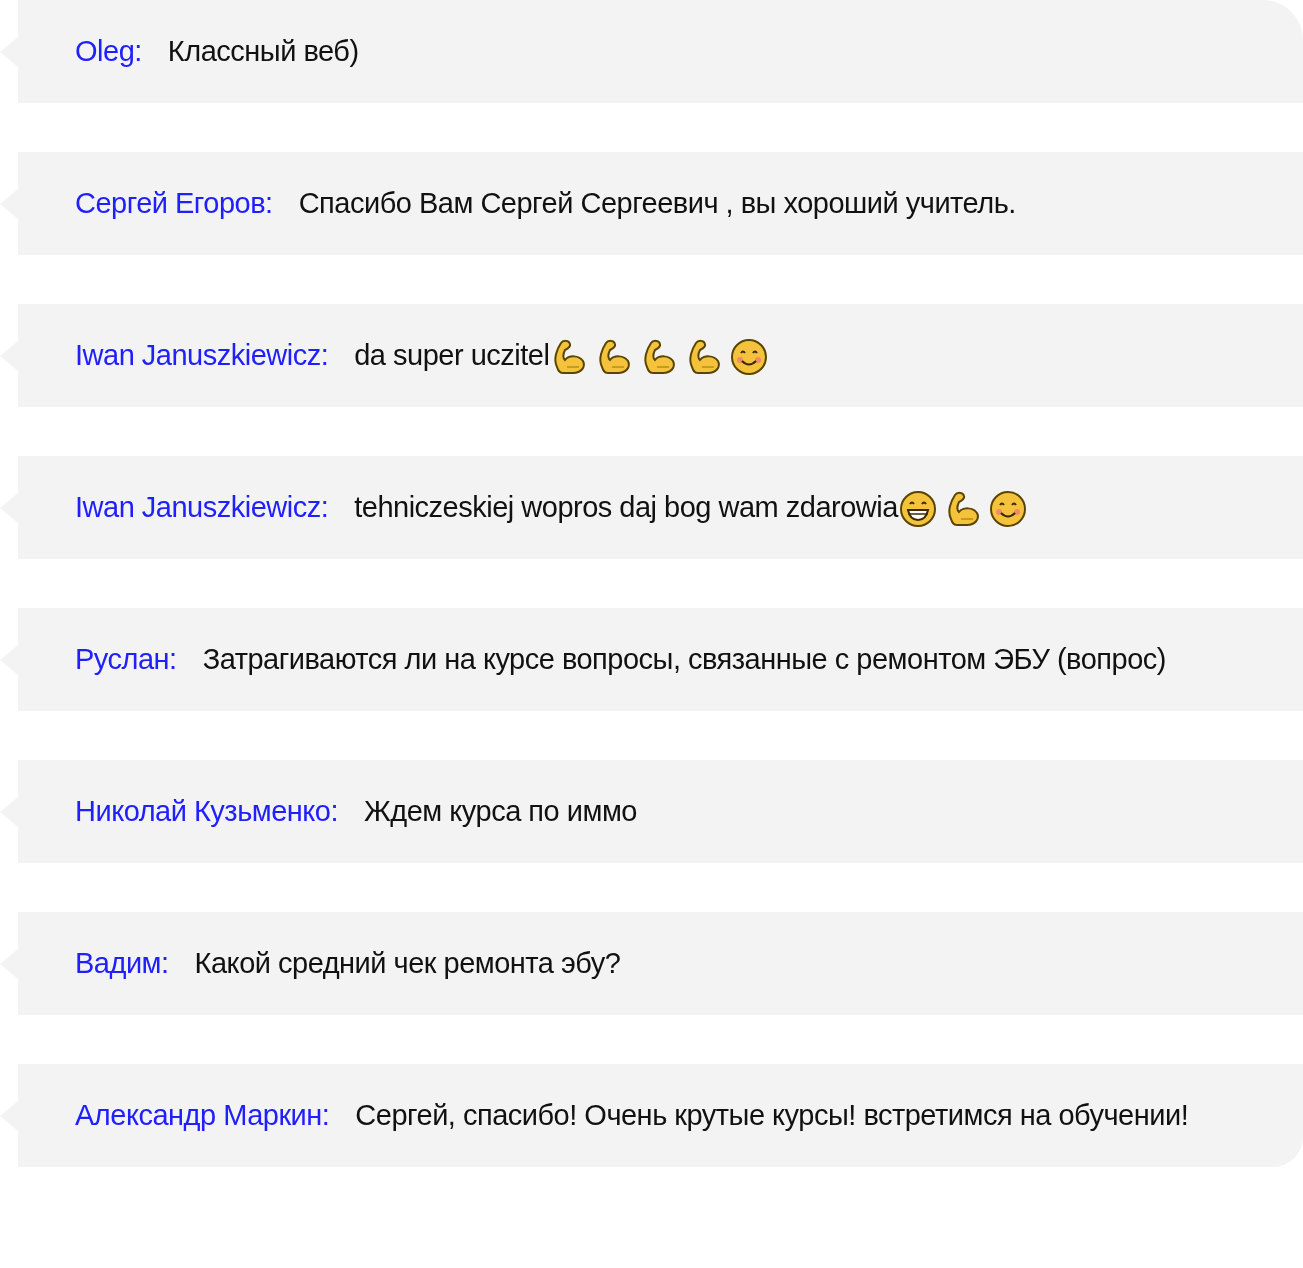 Image resolution: width=1303 pixels, height=1268 pixels. What do you see at coordinates (122, 963) in the screenshot?
I see `author-name: Вадим:` at bounding box center [122, 963].